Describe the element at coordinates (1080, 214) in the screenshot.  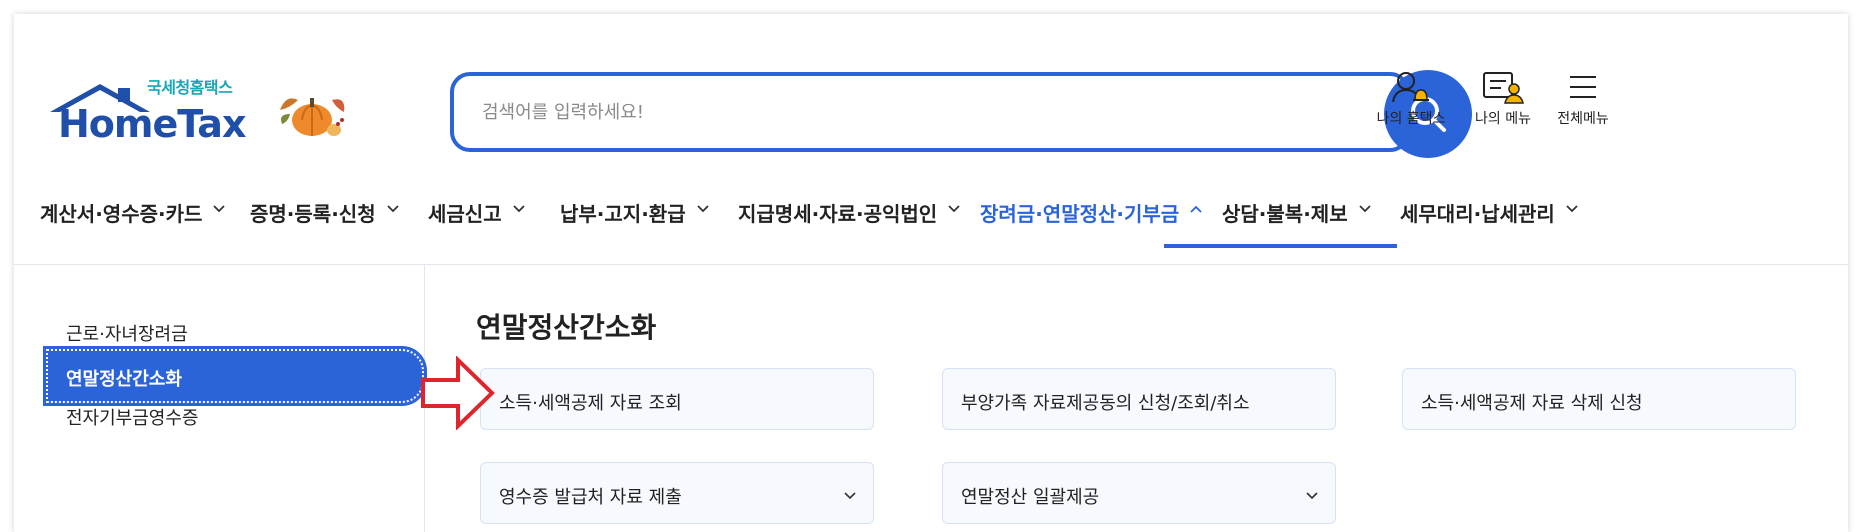
I see `gnb-label: 장려금·연말정산·기부금` at that location.